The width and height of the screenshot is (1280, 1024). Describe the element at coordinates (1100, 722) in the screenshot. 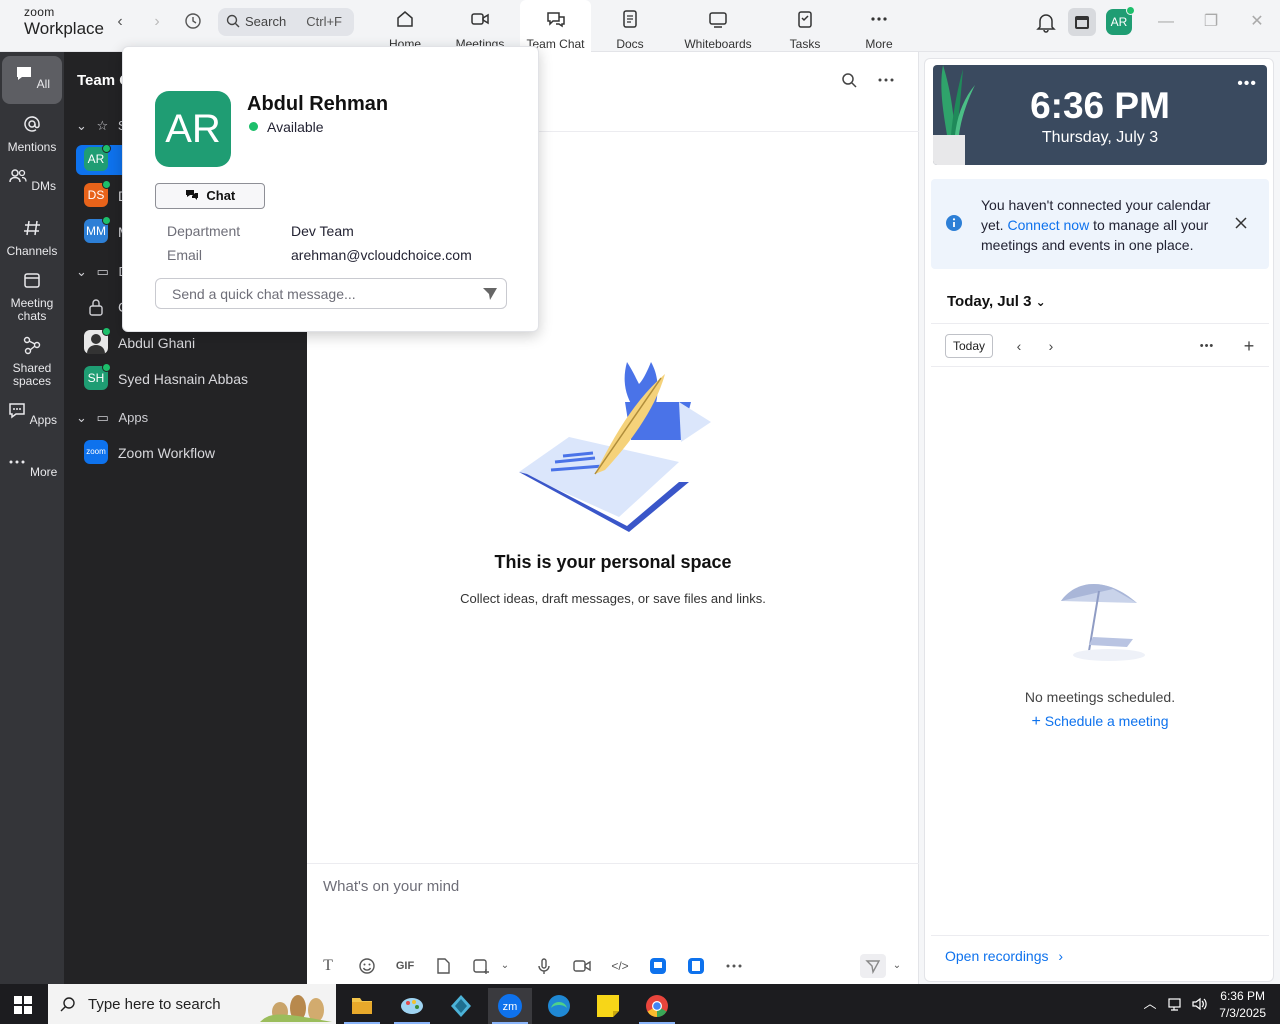

I see `schedule-meeting-link: + Schedule a meeting` at that location.